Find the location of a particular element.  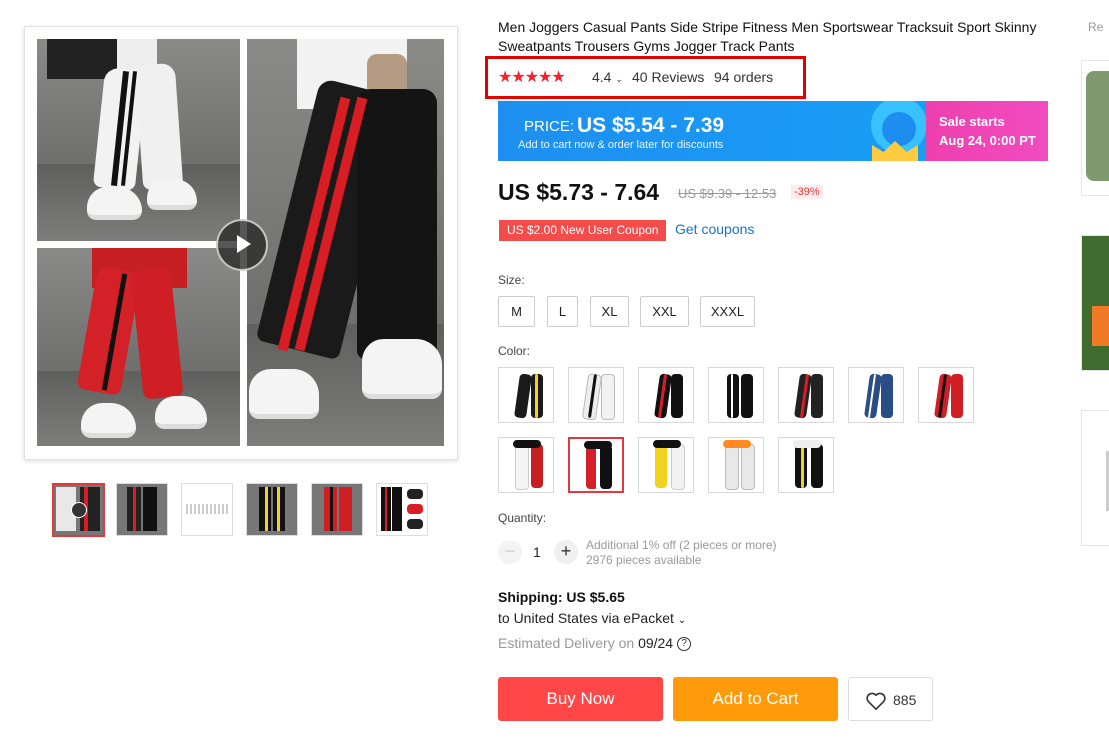

image-panel-white-pants is located at coordinates (138, 140).